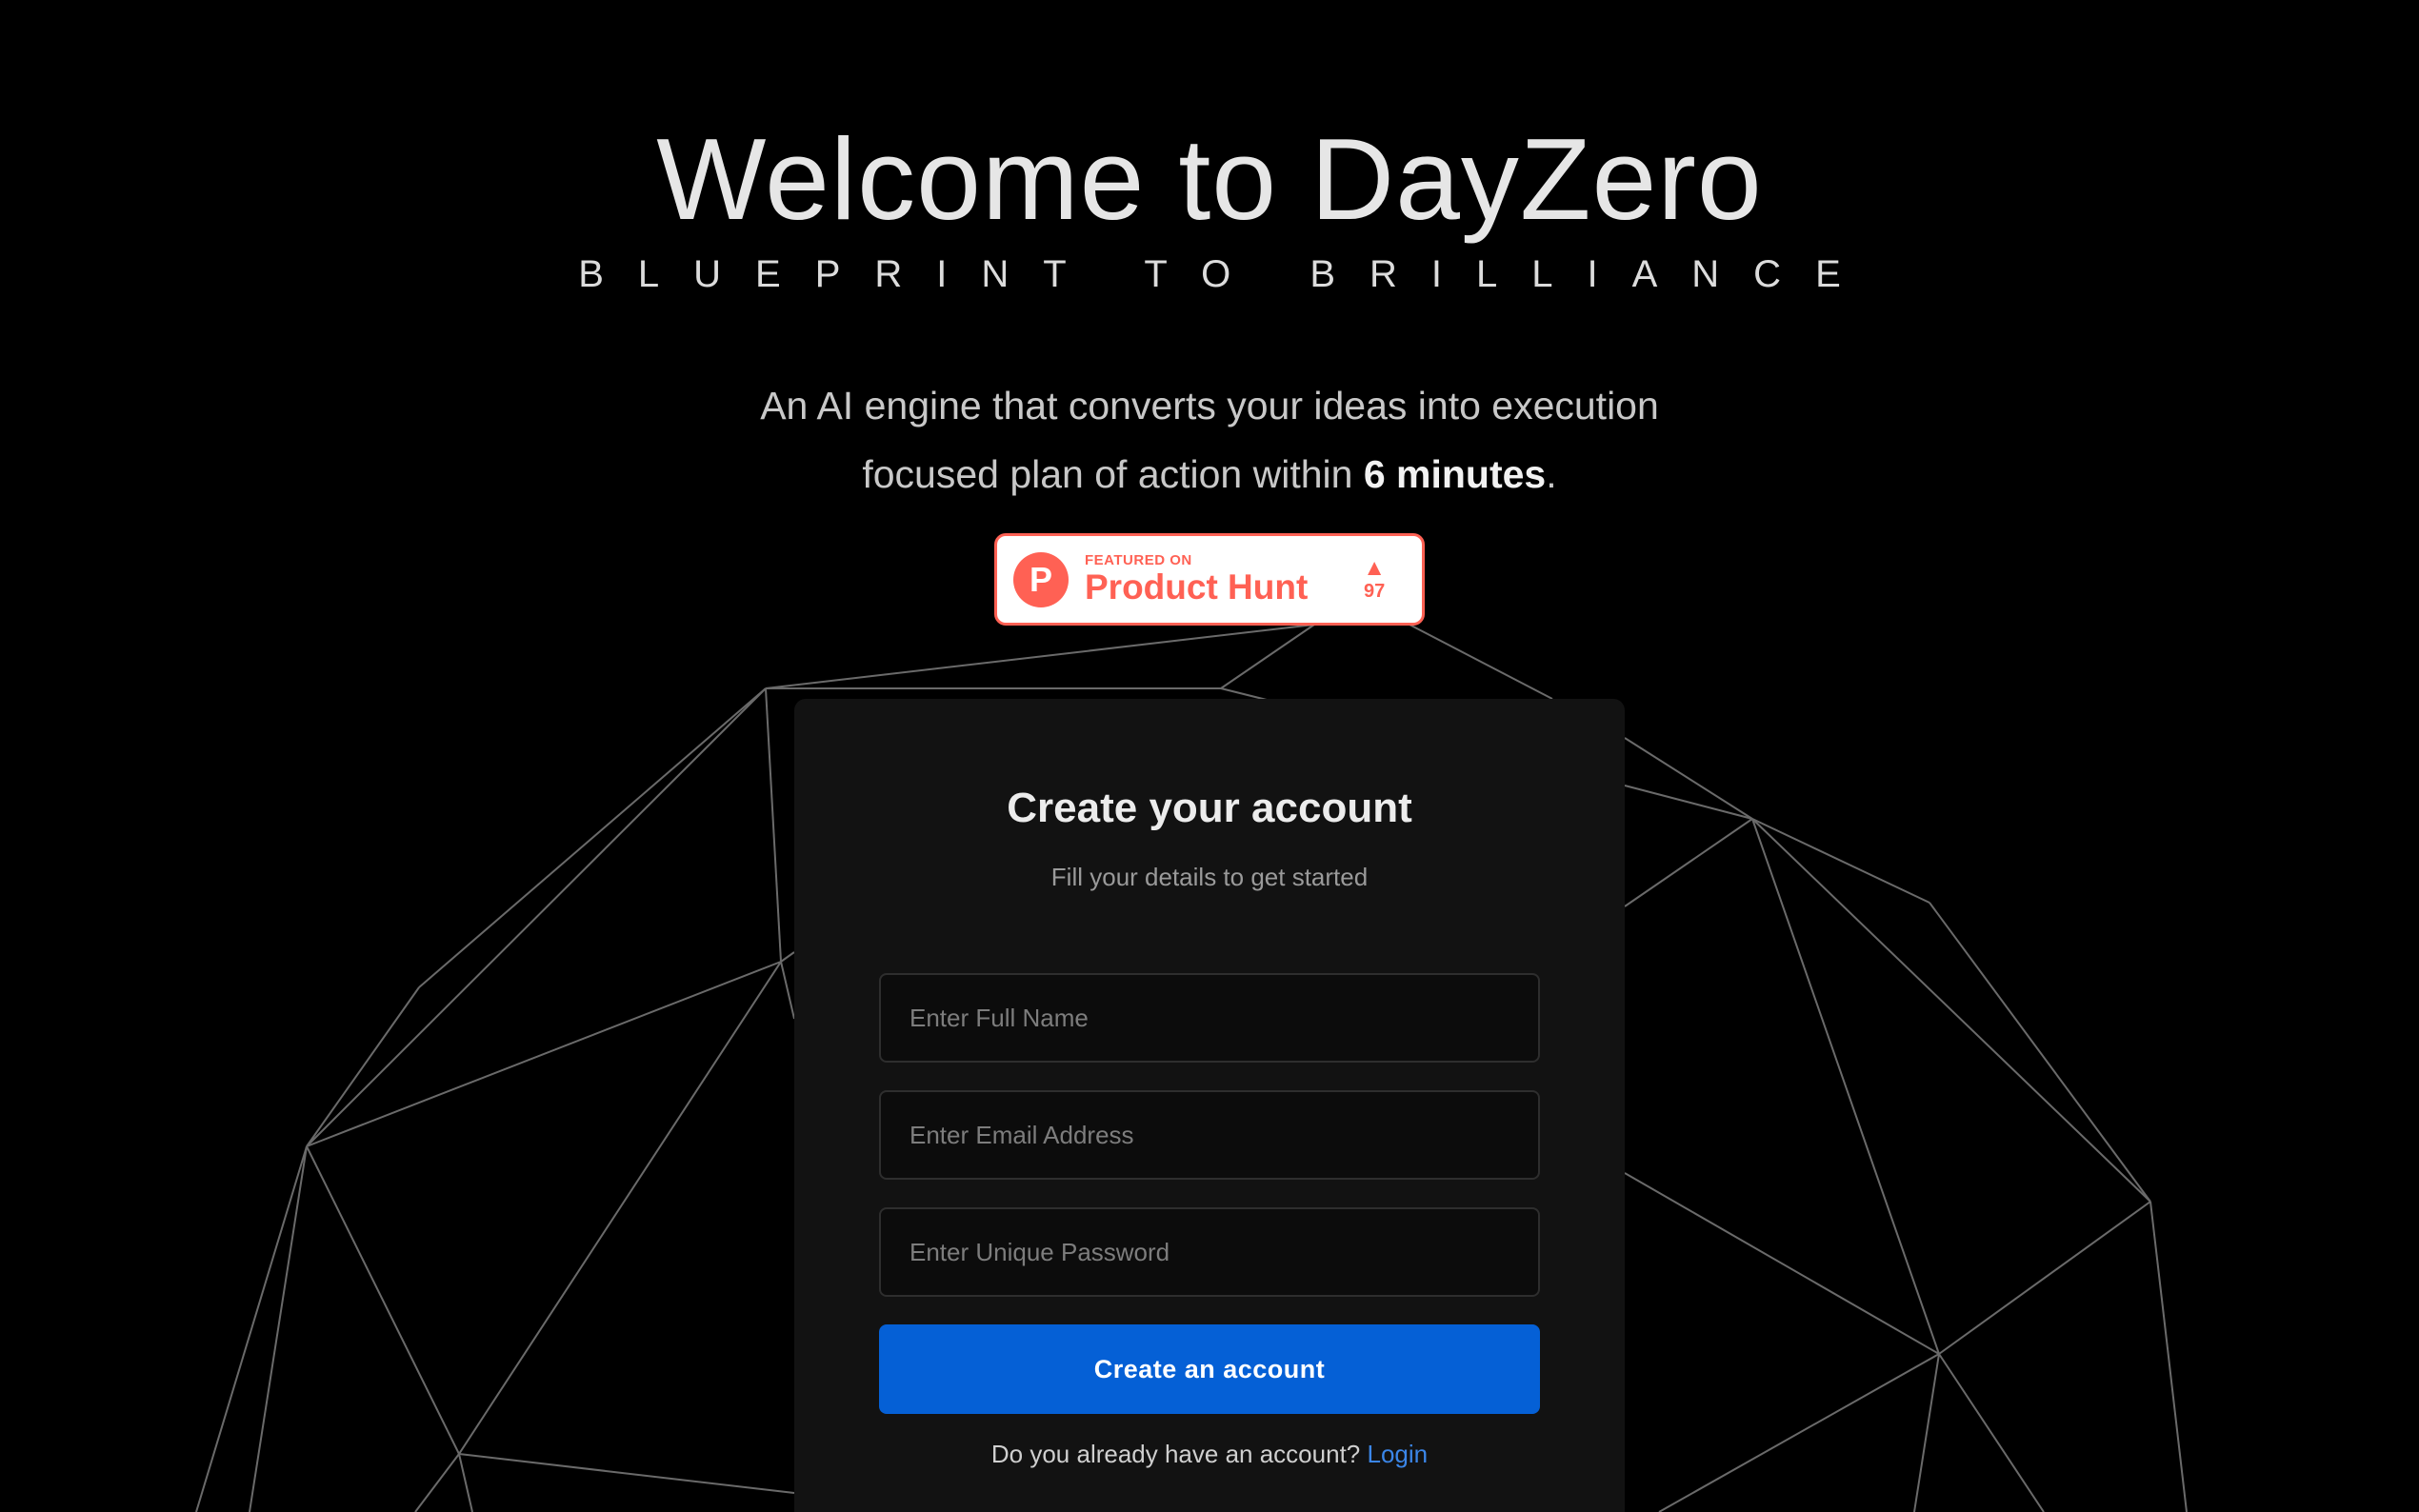 The height and width of the screenshot is (1512, 2419). I want to click on page-title: Welcome to DayZero, so click(1209, 179).